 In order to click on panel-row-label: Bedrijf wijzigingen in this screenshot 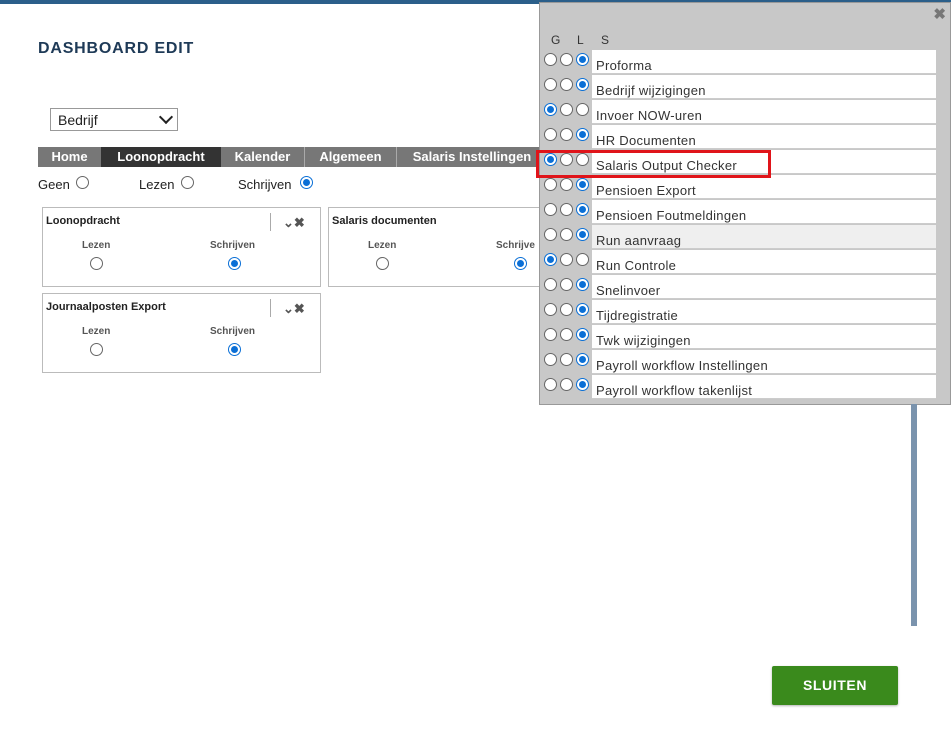, I will do `click(764, 87)`.